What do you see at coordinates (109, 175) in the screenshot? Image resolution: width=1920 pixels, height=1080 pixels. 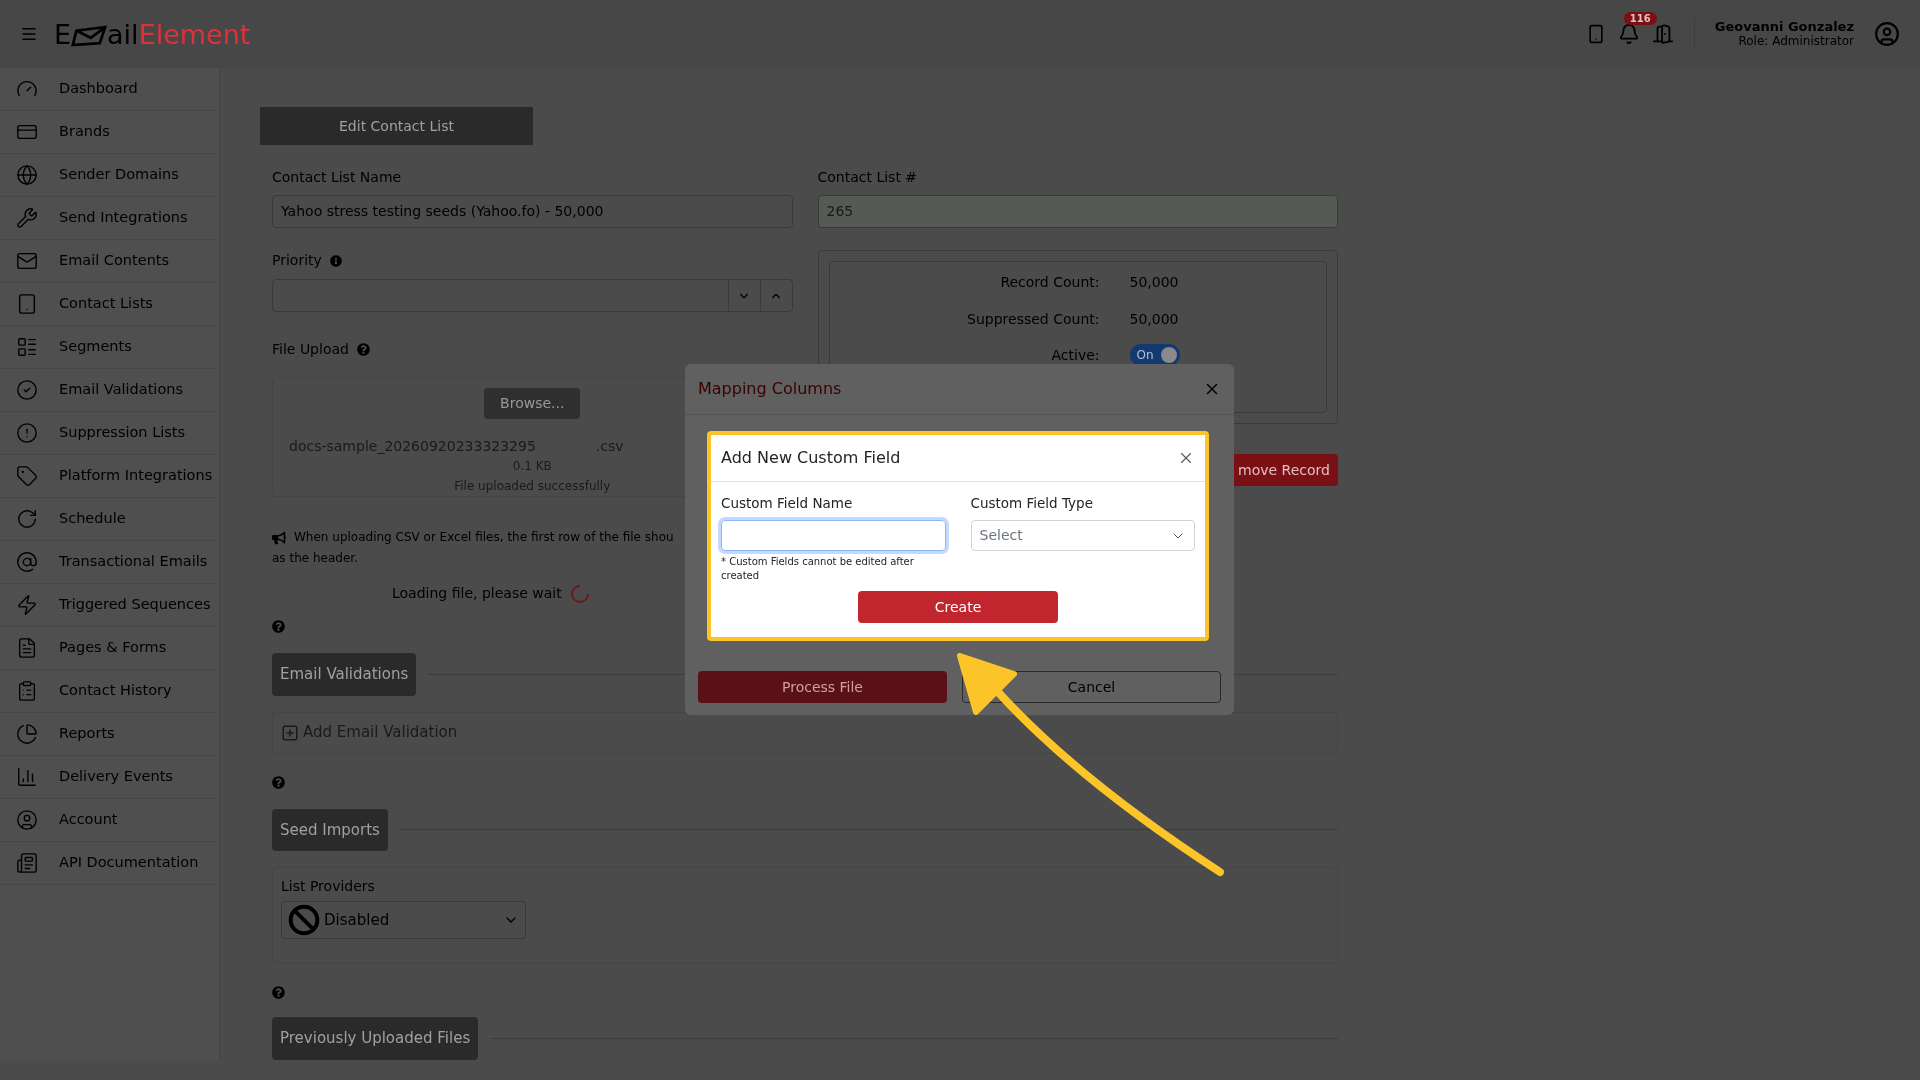 I see `sidebar-item: Sender Domains` at bounding box center [109, 175].